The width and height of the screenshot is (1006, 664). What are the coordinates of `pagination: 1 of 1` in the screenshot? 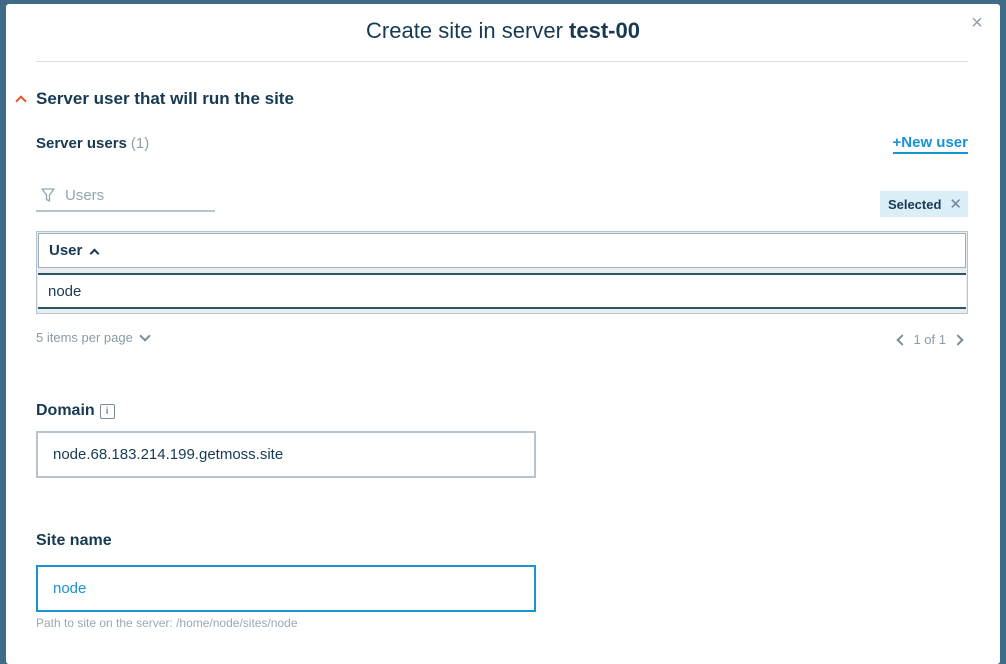 It's located at (929, 339).